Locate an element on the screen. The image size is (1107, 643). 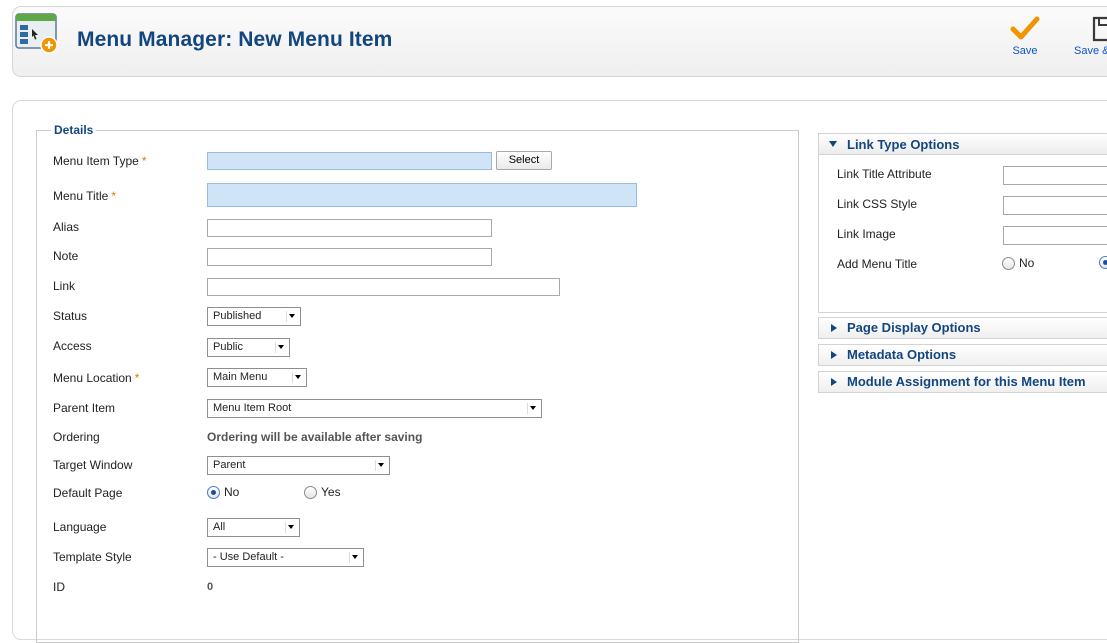
language-select: All is located at coordinates (253, 527).